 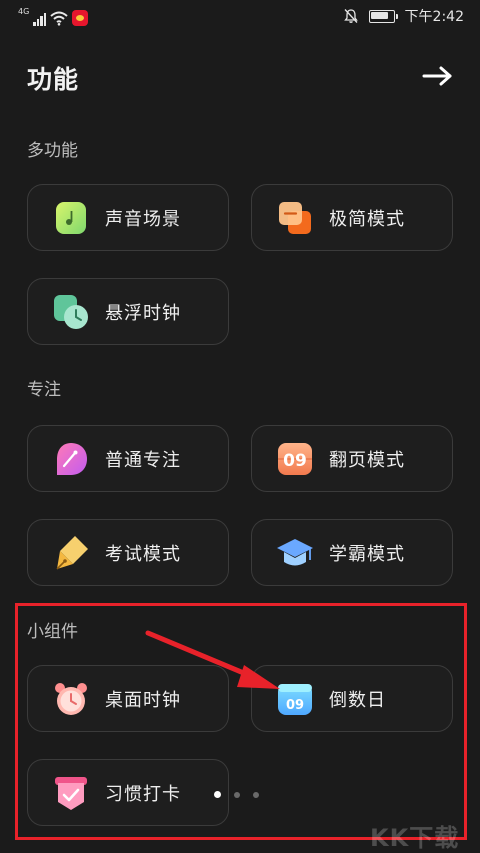 What do you see at coordinates (80, 18) in the screenshot?
I see `weibo-app-icon` at bounding box center [80, 18].